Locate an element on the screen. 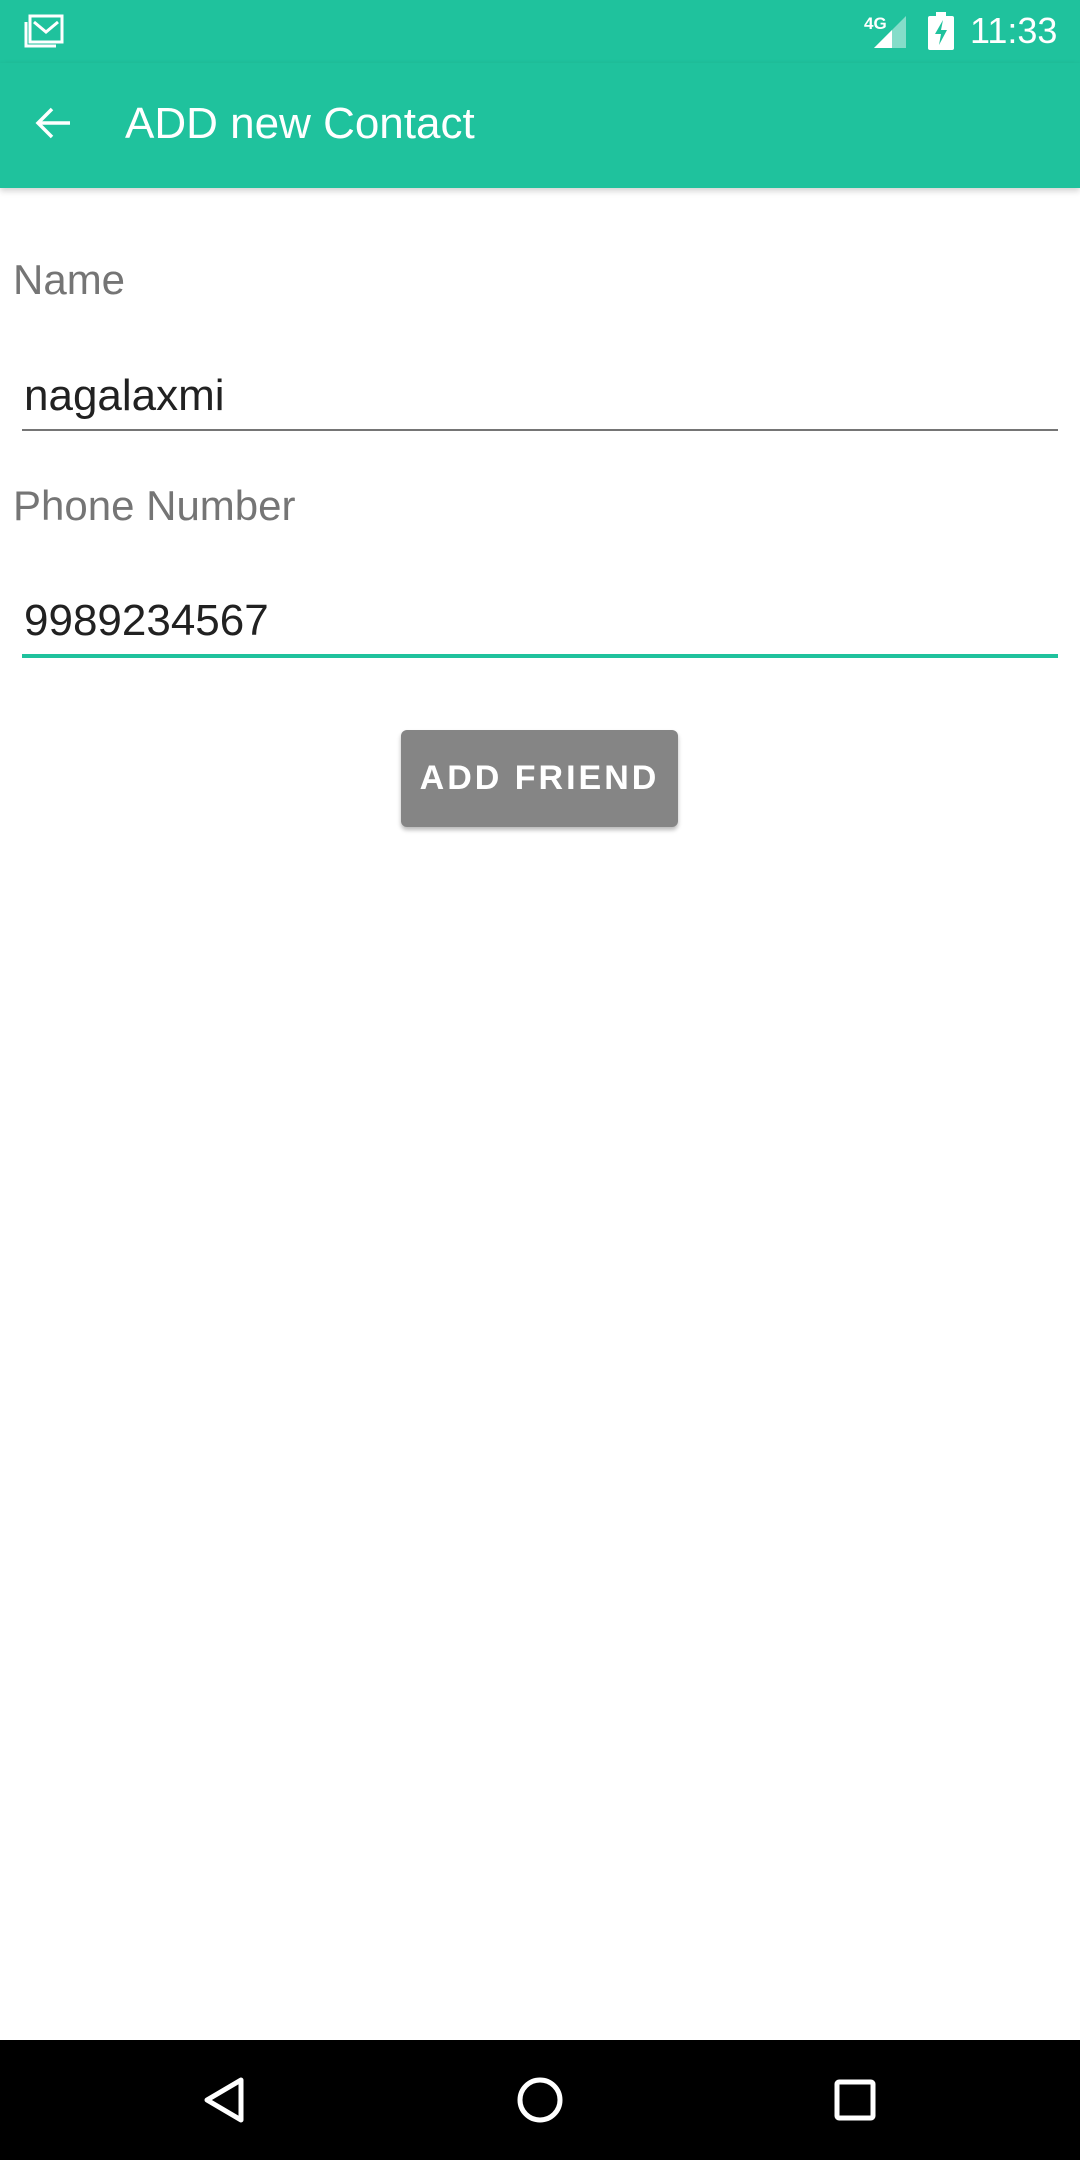 Image resolution: width=1080 pixels, height=2160 pixels. back-triangle-icon is located at coordinates (224, 2100).